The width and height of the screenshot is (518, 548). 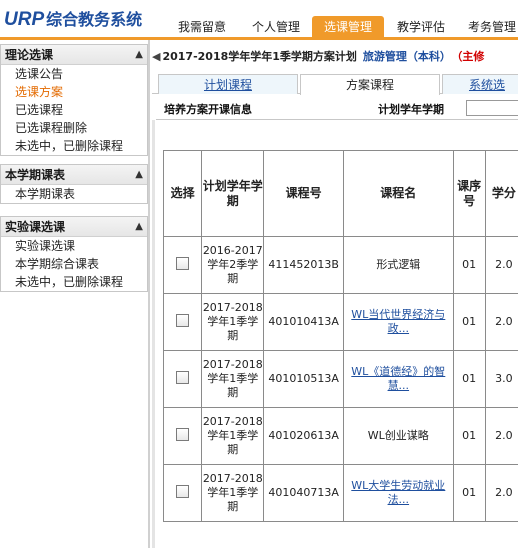 I want to click on panel-header-theory: 理论选课 ▲, so click(x=74, y=55).